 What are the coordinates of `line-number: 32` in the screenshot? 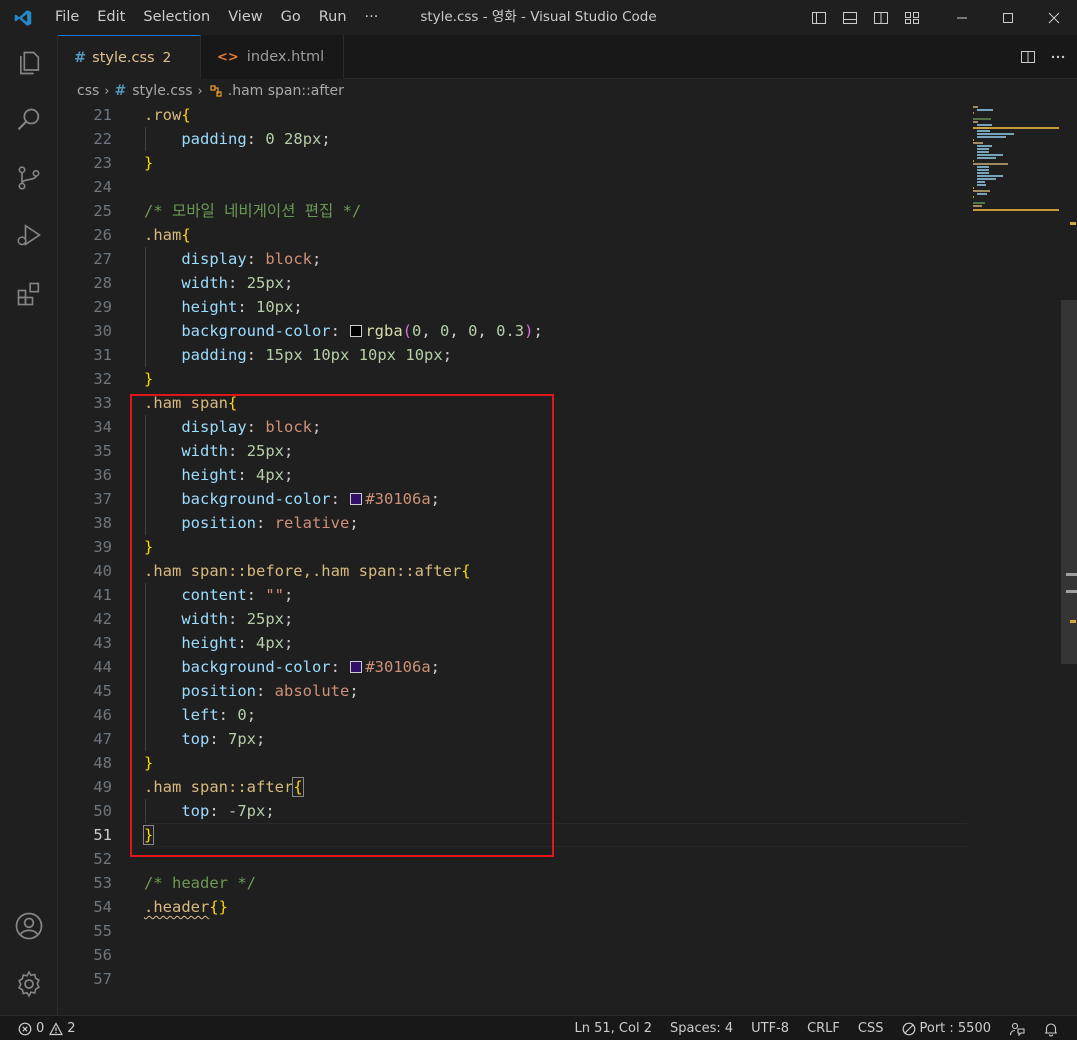 It's located at (102, 379).